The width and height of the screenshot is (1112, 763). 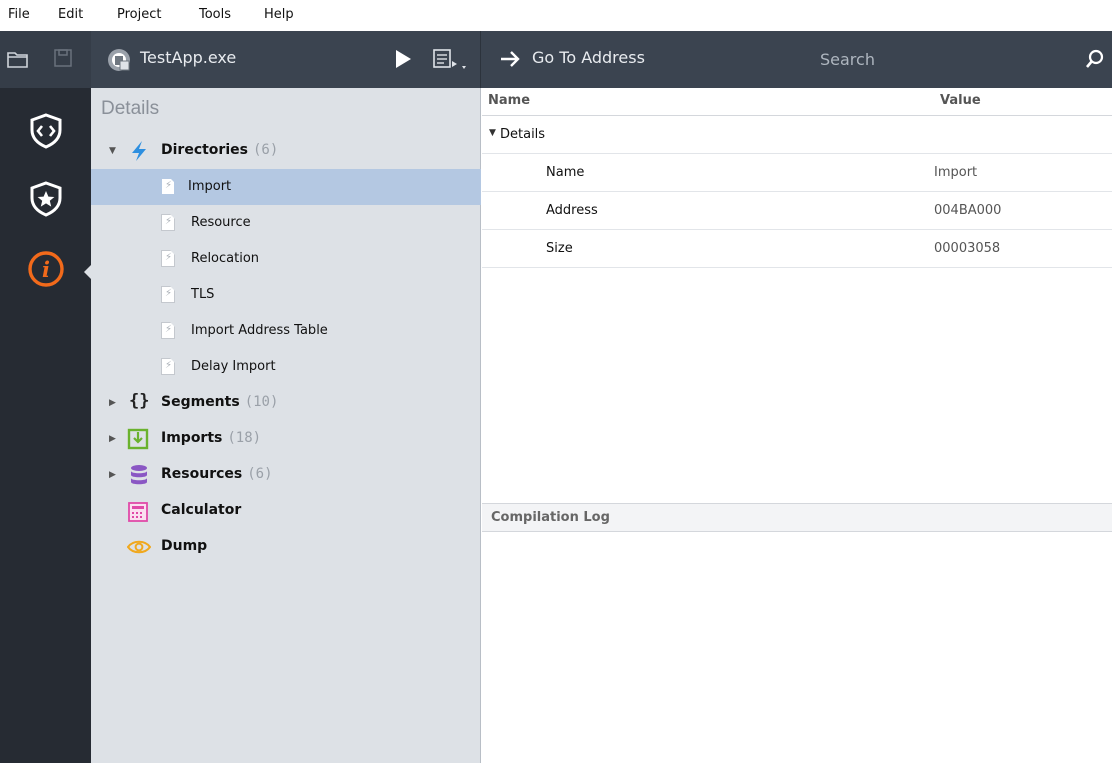 What do you see at coordinates (797, 518) in the screenshot?
I see `log-header: Compilation Log` at bounding box center [797, 518].